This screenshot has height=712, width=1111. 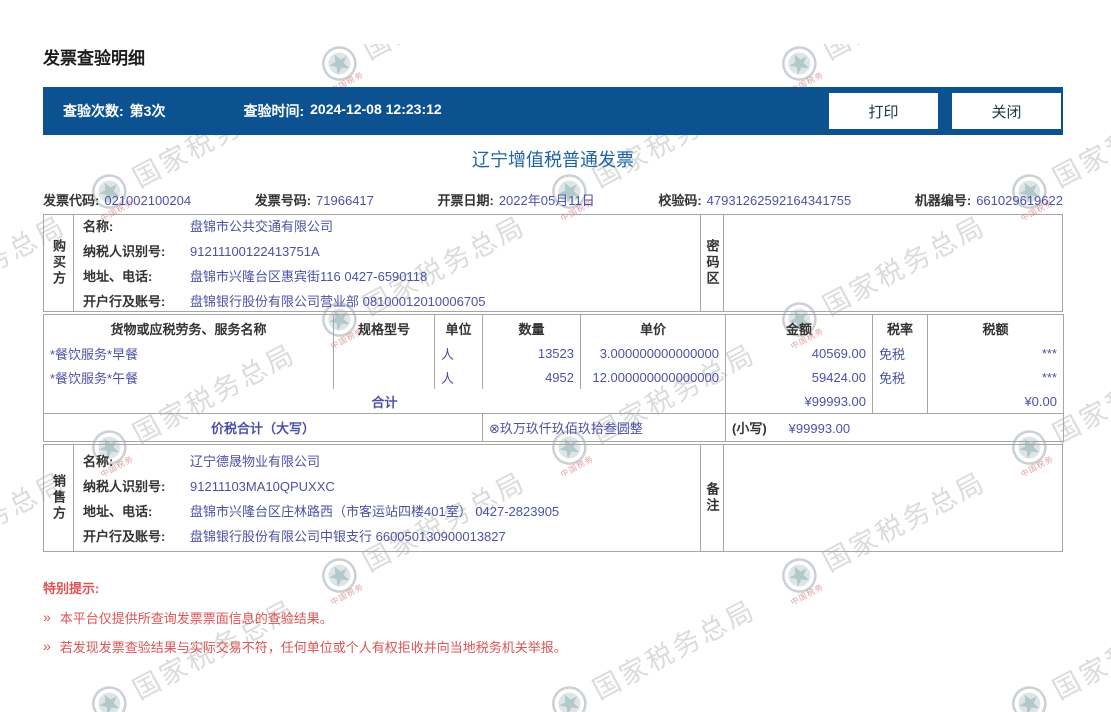 What do you see at coordinates (314, 199) in the screenshot?
I see `invoice-number: 发票号码: 71966417` at bounding box center [314, 199].